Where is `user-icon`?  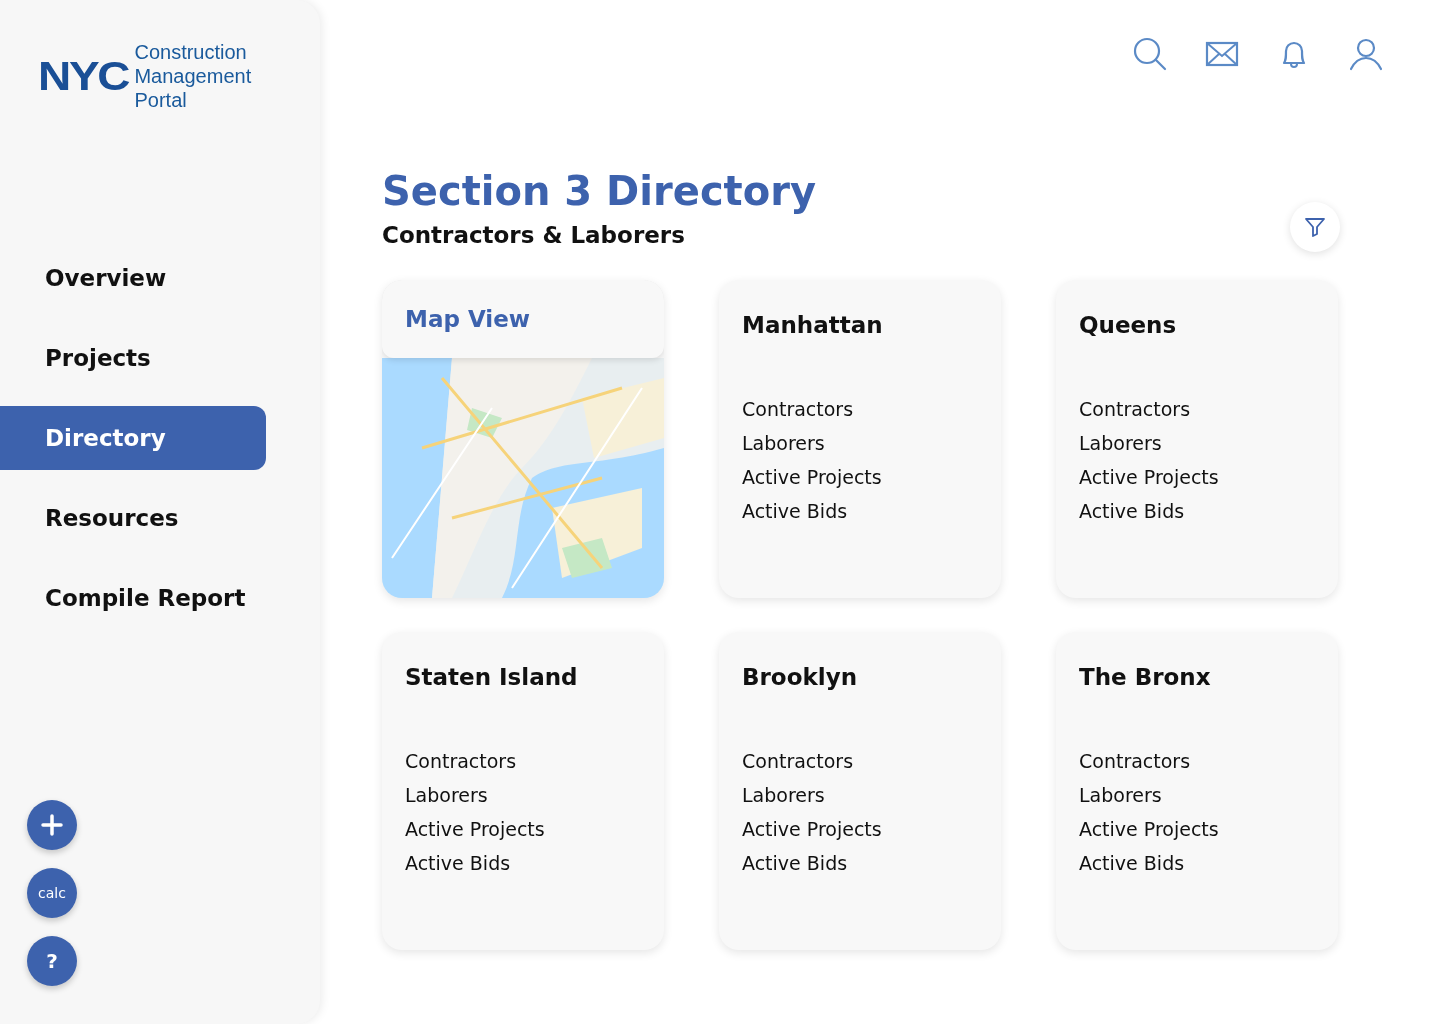 user-icon is located at coordinates (1366, 54).